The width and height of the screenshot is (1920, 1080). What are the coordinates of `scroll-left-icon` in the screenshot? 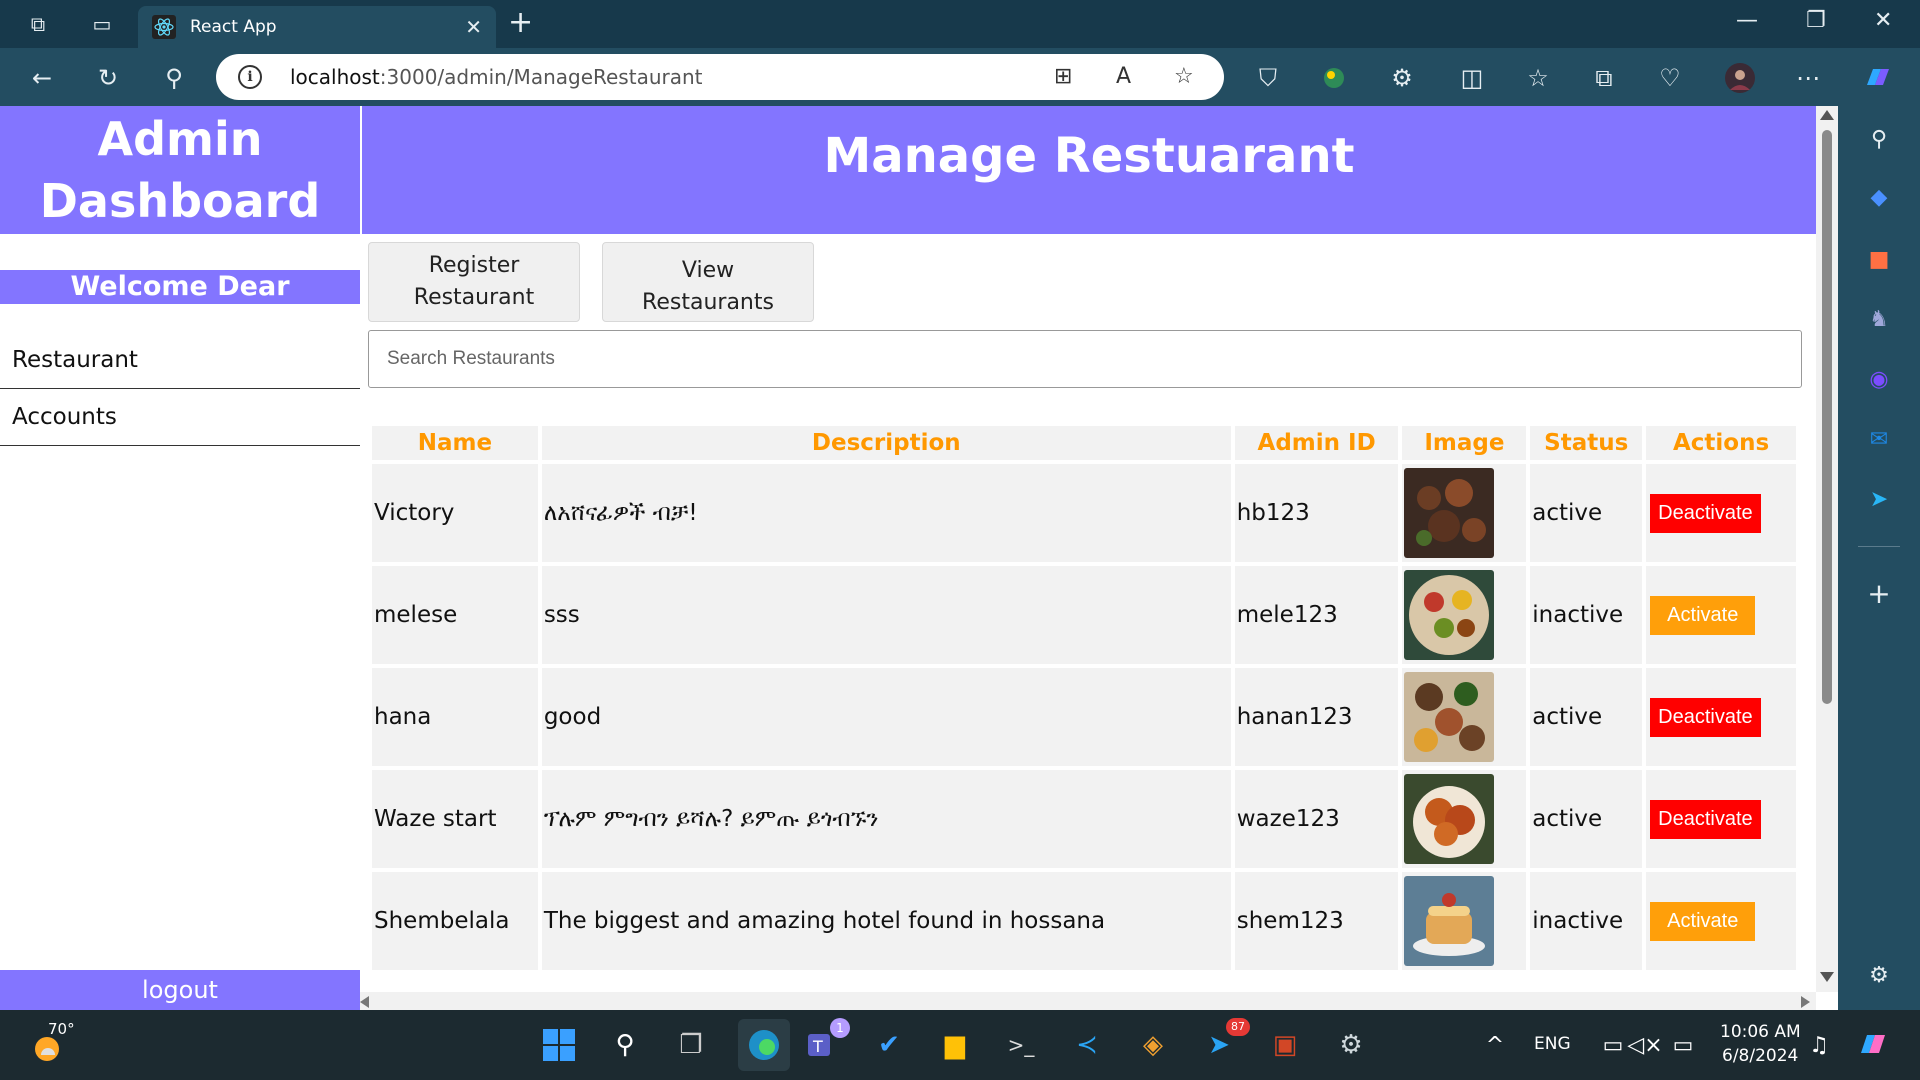 It's located at (364, 1002).